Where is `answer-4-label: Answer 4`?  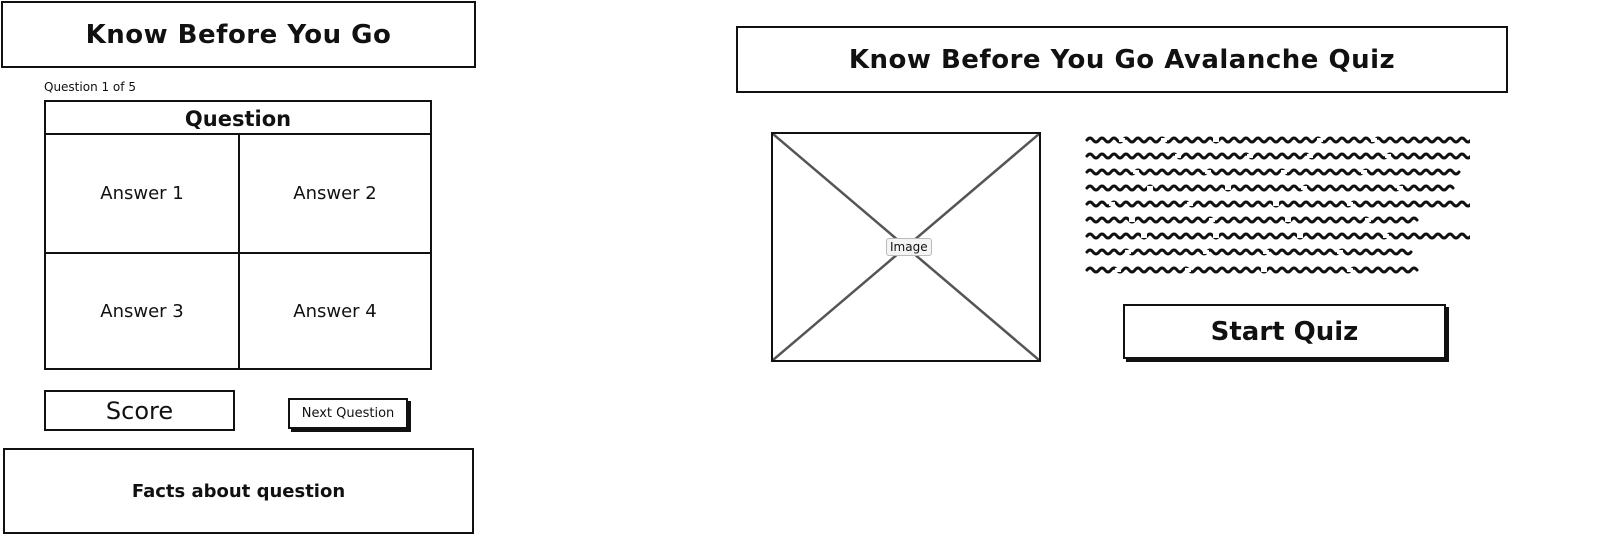 answer-4-label: Answer 4 is located at coordinates (335, 311).